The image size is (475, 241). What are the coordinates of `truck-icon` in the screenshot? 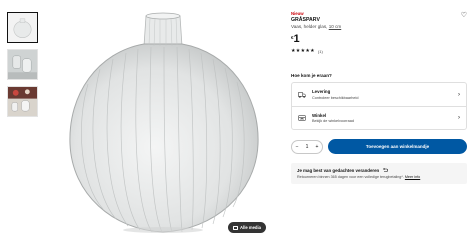 It's located at (302, 95).